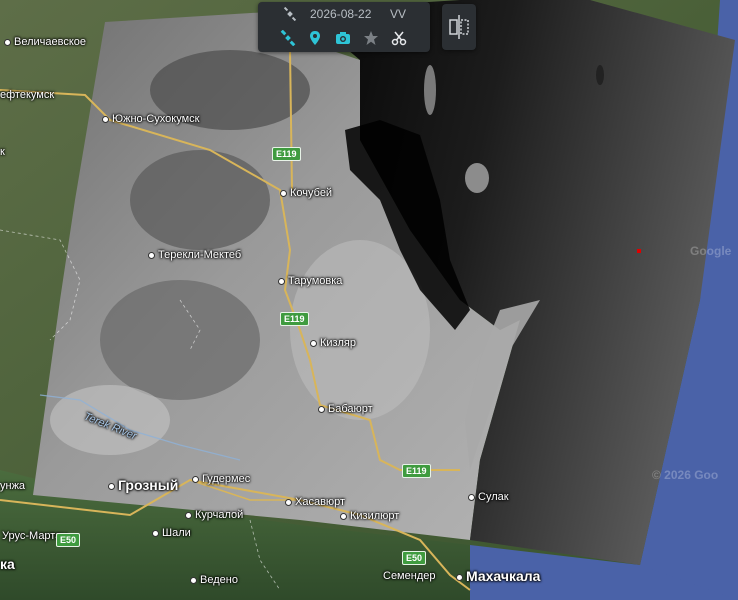  I want to click on satellite-tool-icon, so click(288, 38).